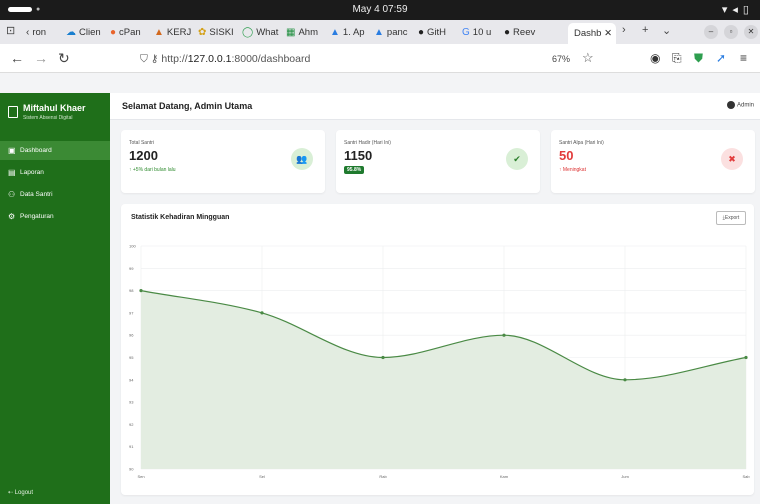 The width and height of the screenshot is (760, 504). Describe the element at coordinates (248, 32) in the screenshot. I see `whatsapp-icon: ◯` at that location.